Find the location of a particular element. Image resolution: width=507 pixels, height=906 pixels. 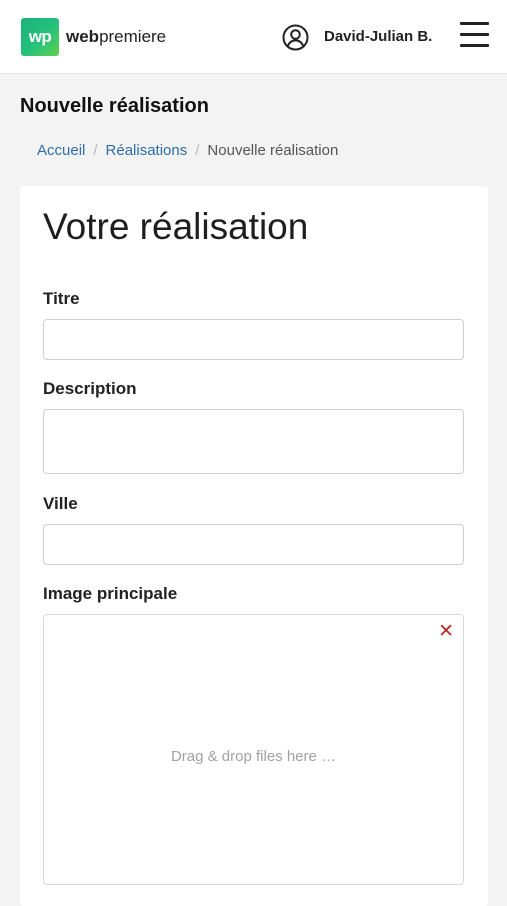

logo-text-rest: premiere is located at coordinates (133, 36).